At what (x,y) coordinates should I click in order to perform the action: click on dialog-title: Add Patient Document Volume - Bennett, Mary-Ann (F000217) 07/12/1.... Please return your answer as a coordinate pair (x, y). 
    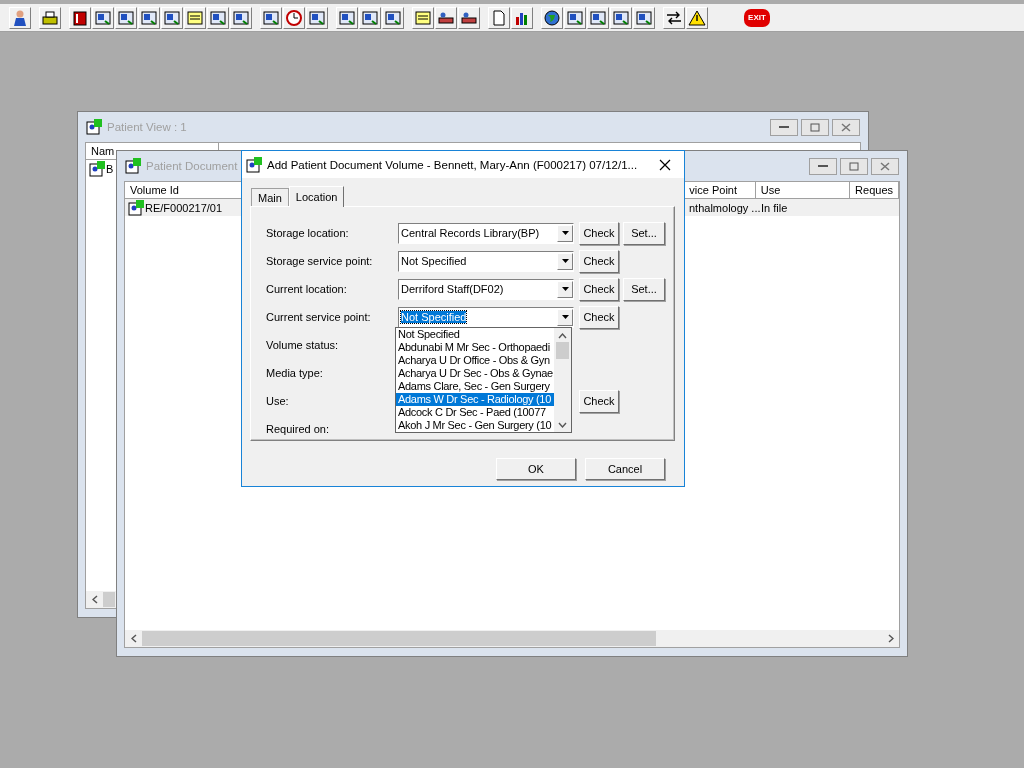
    Looking at the image, I should click on (452, 164).